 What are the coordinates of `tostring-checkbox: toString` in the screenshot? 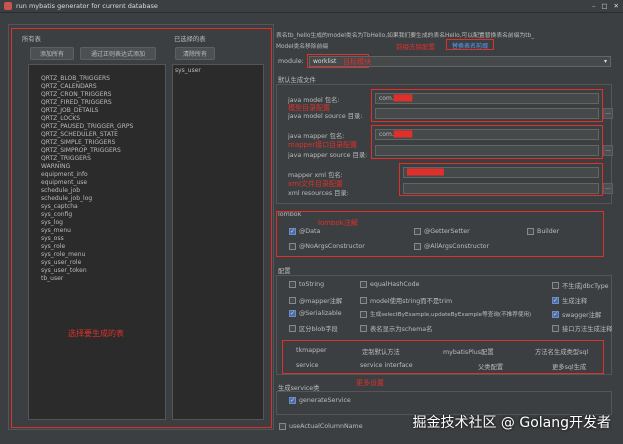 It's located at (306, 284).